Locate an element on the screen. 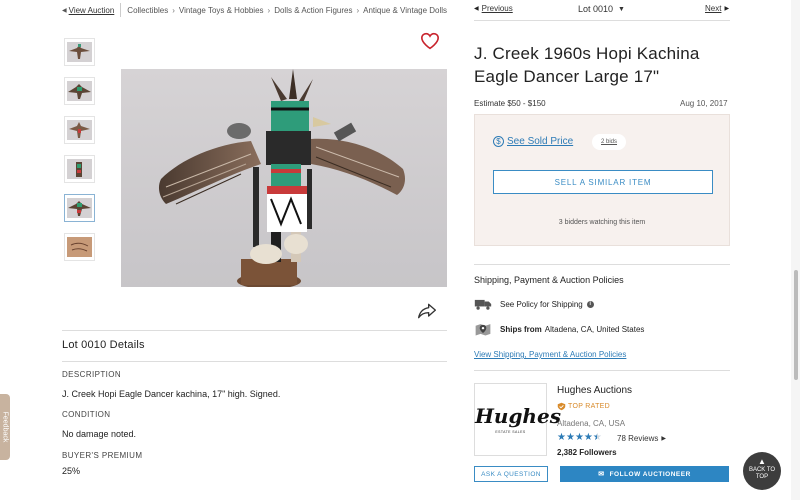  estimate: Estimate $50 - $150 is located at coordinates (510, 103).